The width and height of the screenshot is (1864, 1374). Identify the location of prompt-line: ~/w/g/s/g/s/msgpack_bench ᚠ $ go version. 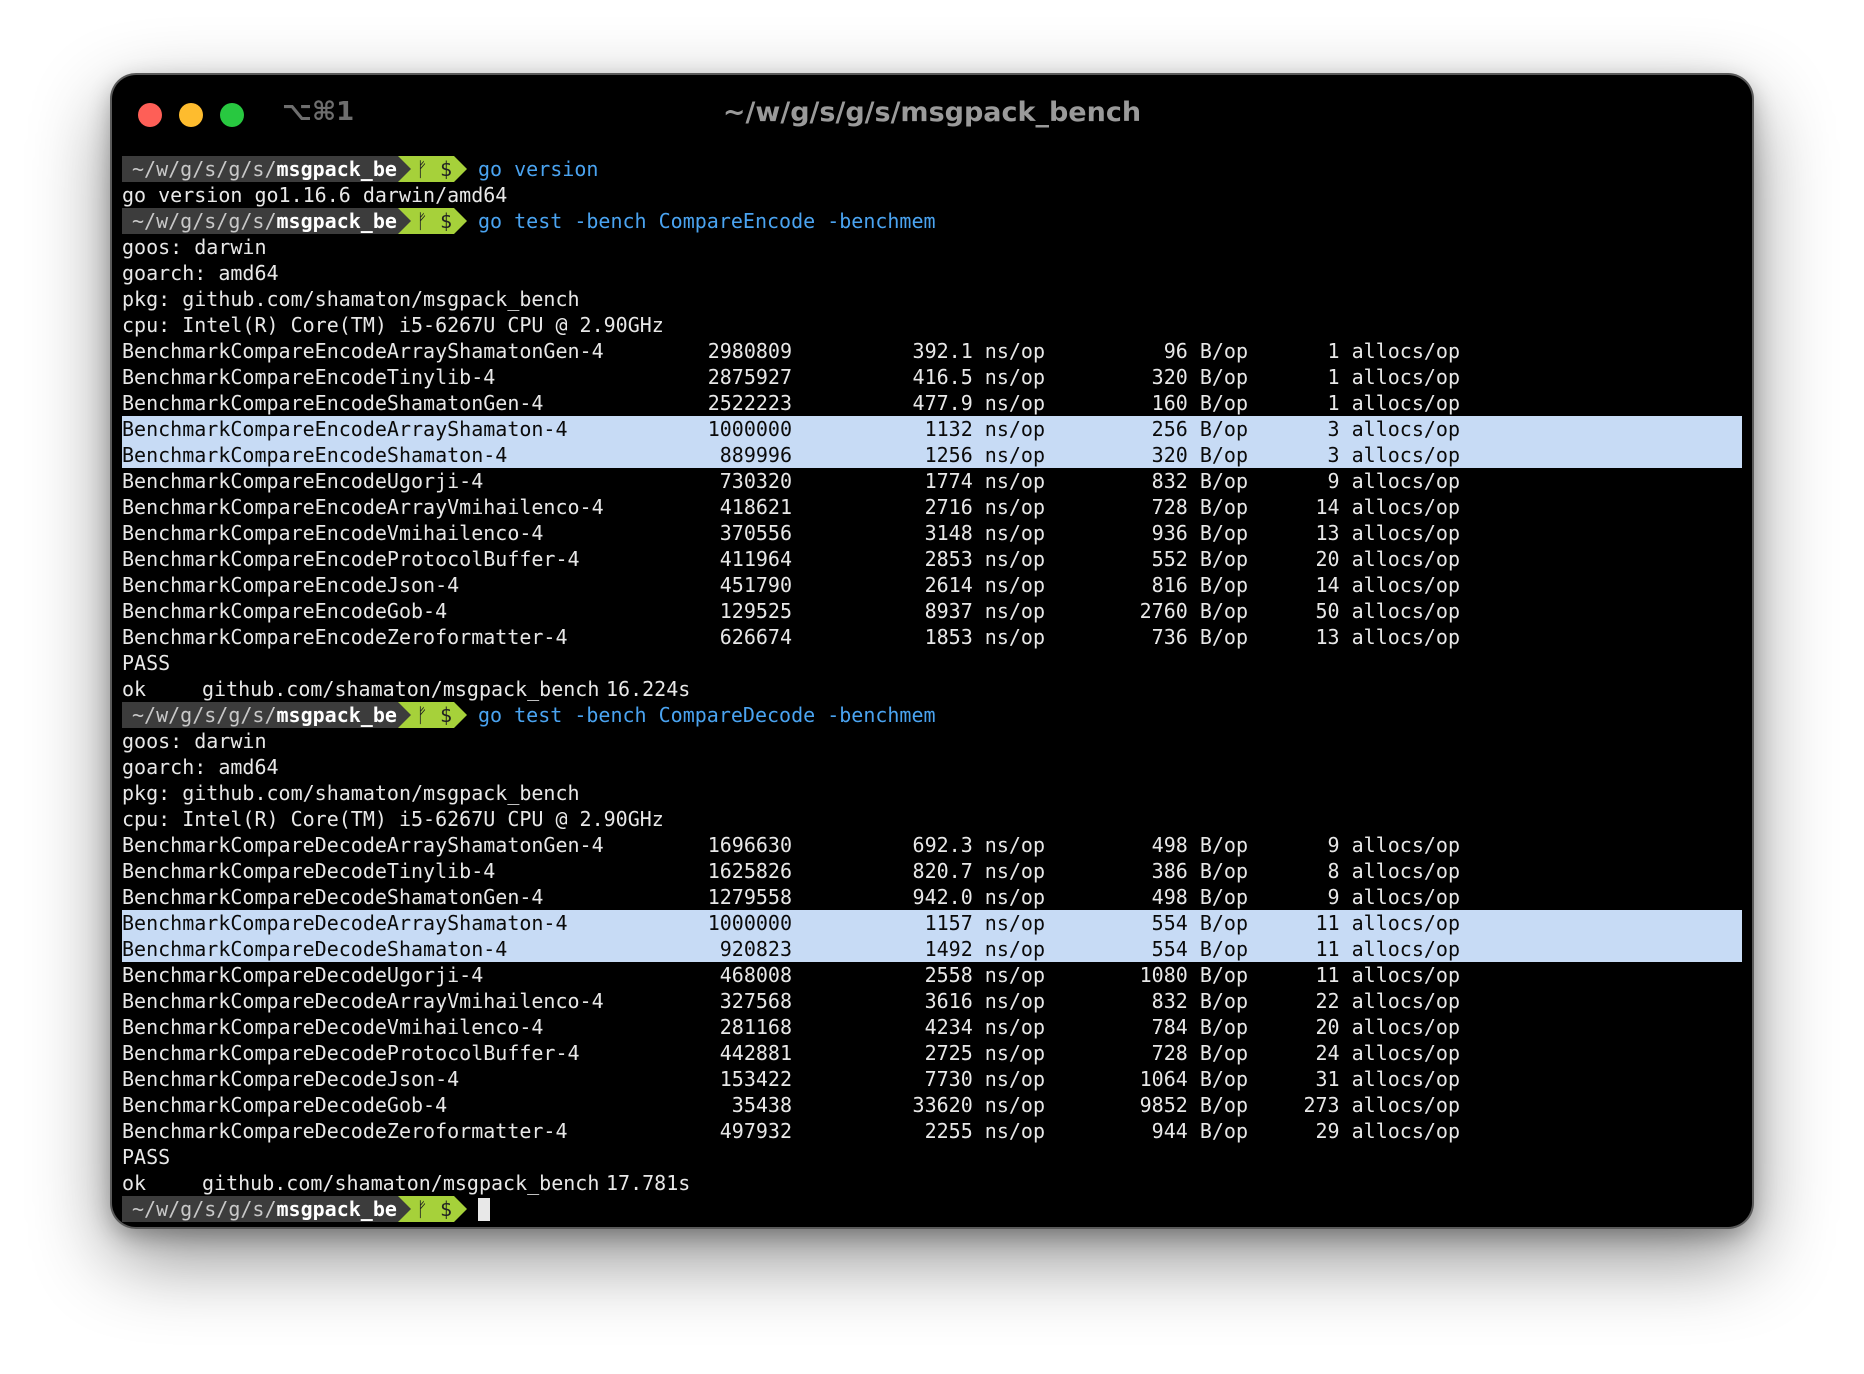
(932, 169).